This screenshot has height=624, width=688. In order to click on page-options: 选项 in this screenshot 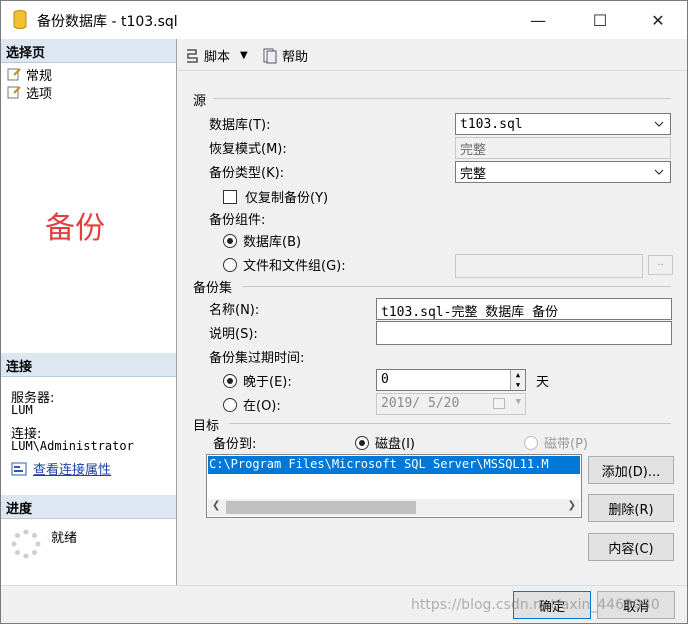, I will do `click(29, 93)`.